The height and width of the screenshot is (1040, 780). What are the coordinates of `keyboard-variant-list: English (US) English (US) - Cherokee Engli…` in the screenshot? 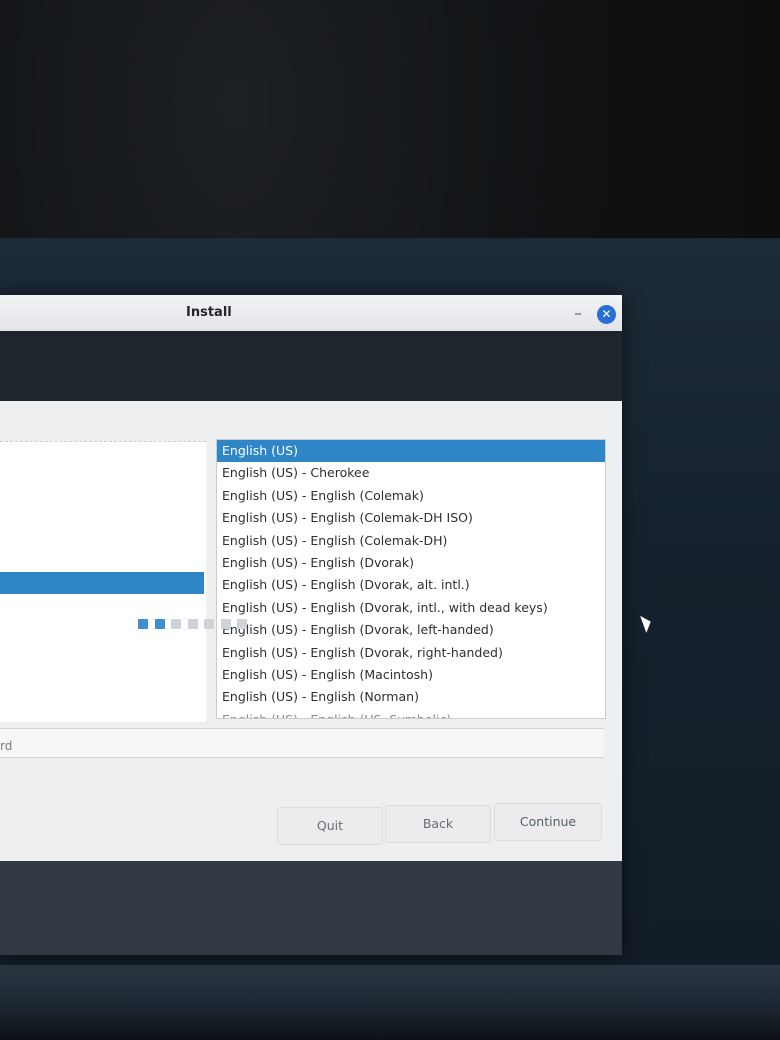 It's located at (411, 579).